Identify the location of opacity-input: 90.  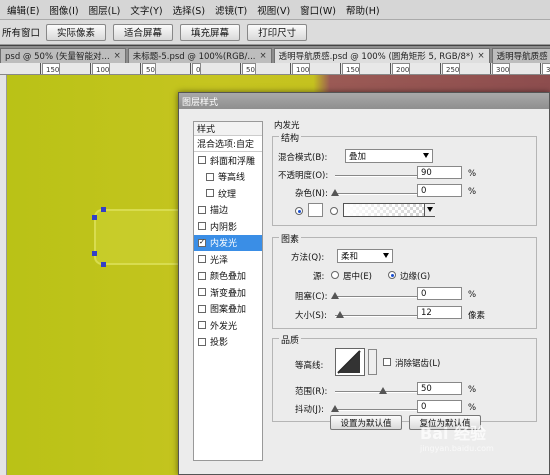
(439, 172).